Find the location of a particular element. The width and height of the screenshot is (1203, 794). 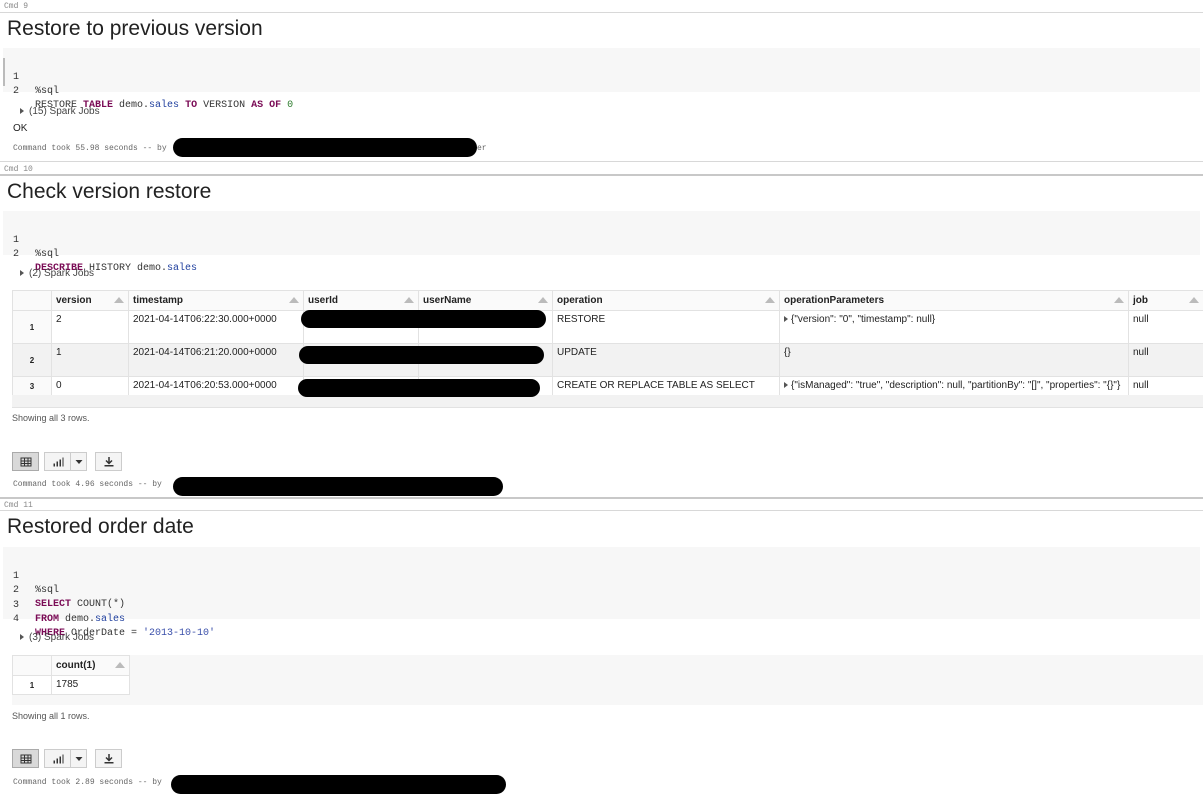

table-header-row: count(1) is located at coordinates (71, 665).